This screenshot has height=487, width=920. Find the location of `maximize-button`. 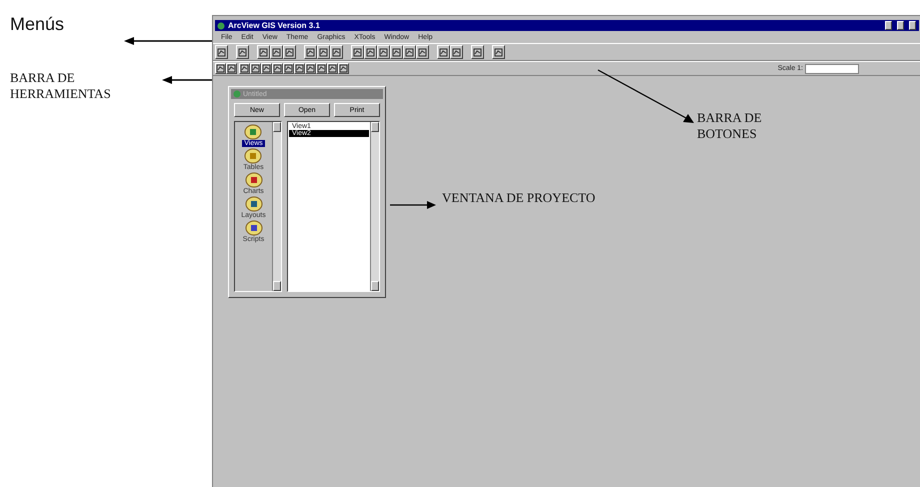

maximize-button is located at coordinates (900, 25).